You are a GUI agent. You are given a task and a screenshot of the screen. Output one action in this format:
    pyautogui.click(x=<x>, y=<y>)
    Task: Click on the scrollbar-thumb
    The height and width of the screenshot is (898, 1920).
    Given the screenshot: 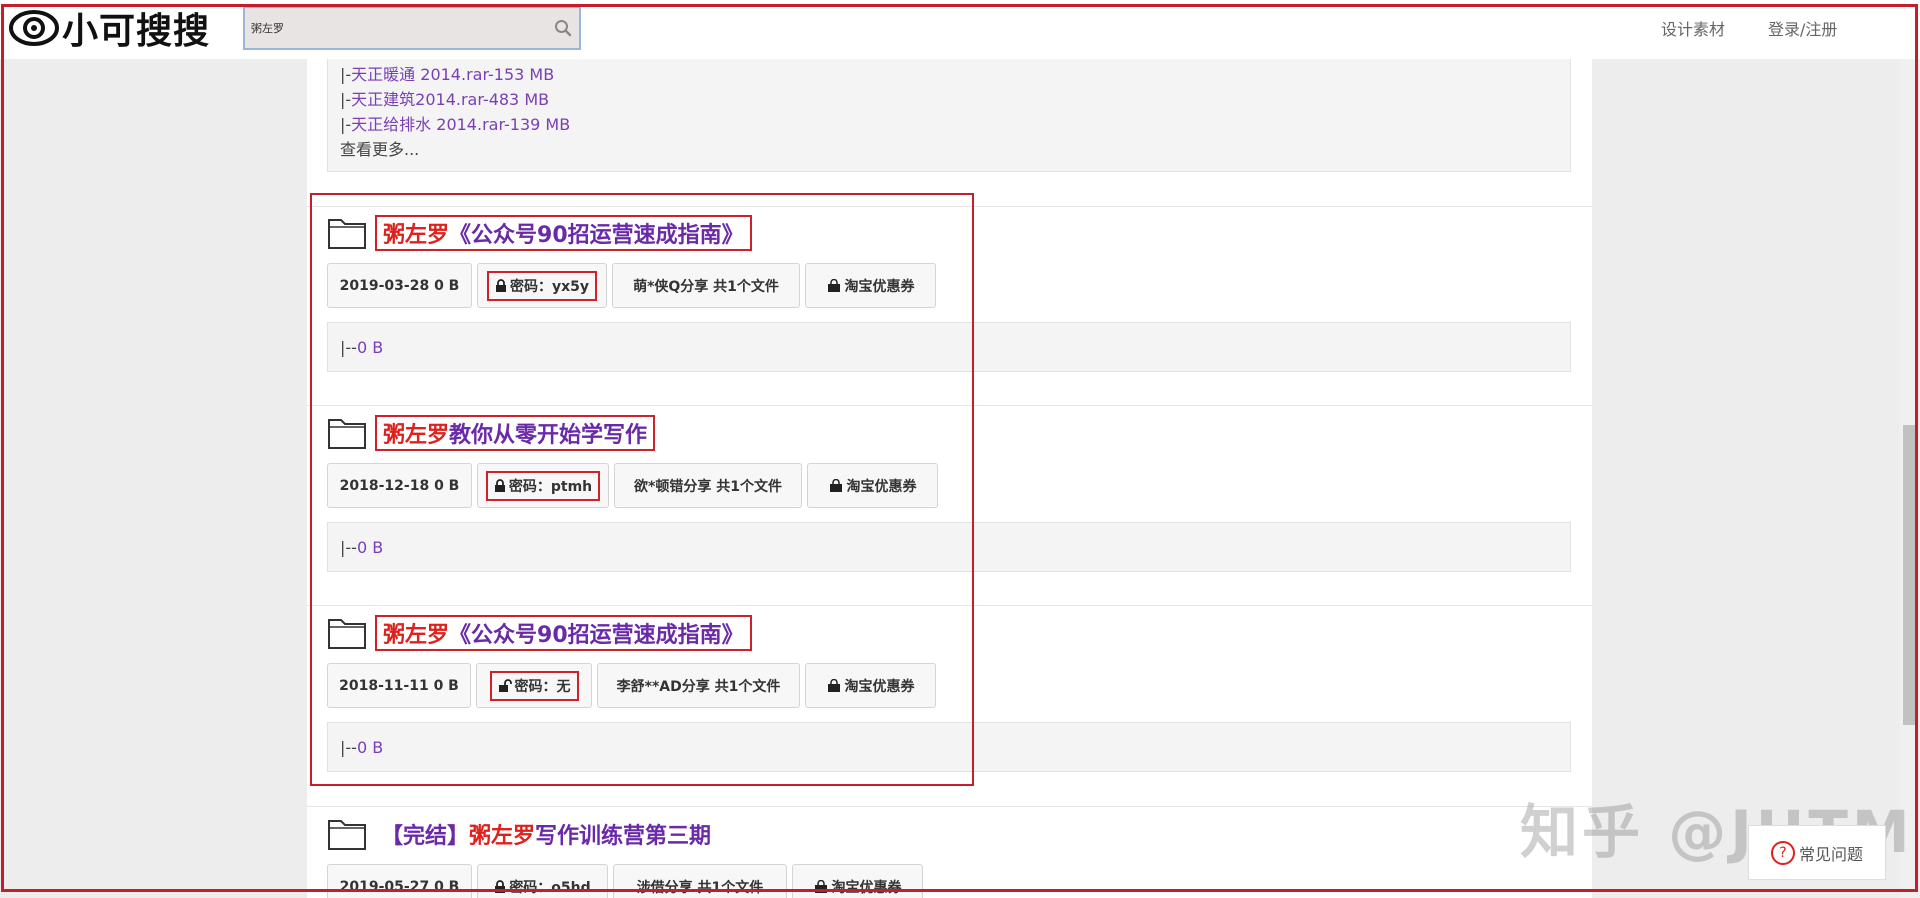 What is the action you would take?
    pyautogui.click(x=1910, y=575)
    